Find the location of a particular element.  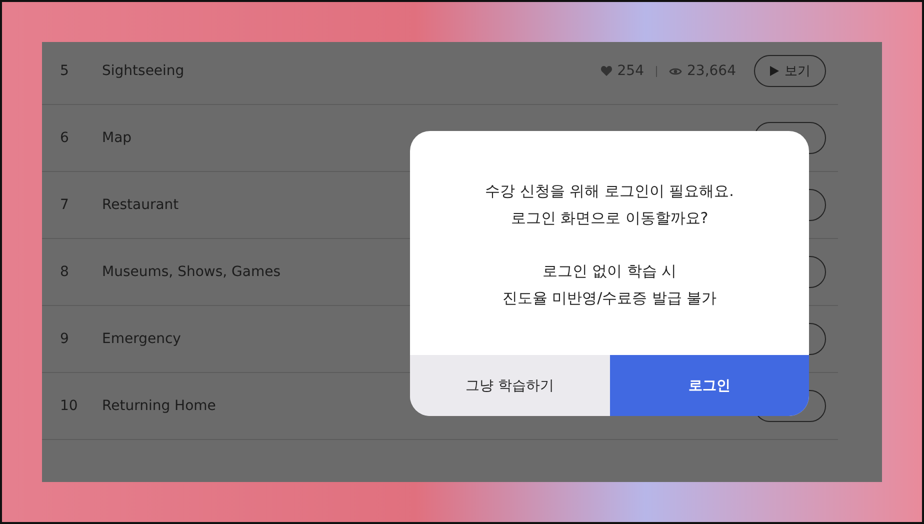

dialog-note: 로그인 없이 학습 시 is located at coordinates (609, 271).